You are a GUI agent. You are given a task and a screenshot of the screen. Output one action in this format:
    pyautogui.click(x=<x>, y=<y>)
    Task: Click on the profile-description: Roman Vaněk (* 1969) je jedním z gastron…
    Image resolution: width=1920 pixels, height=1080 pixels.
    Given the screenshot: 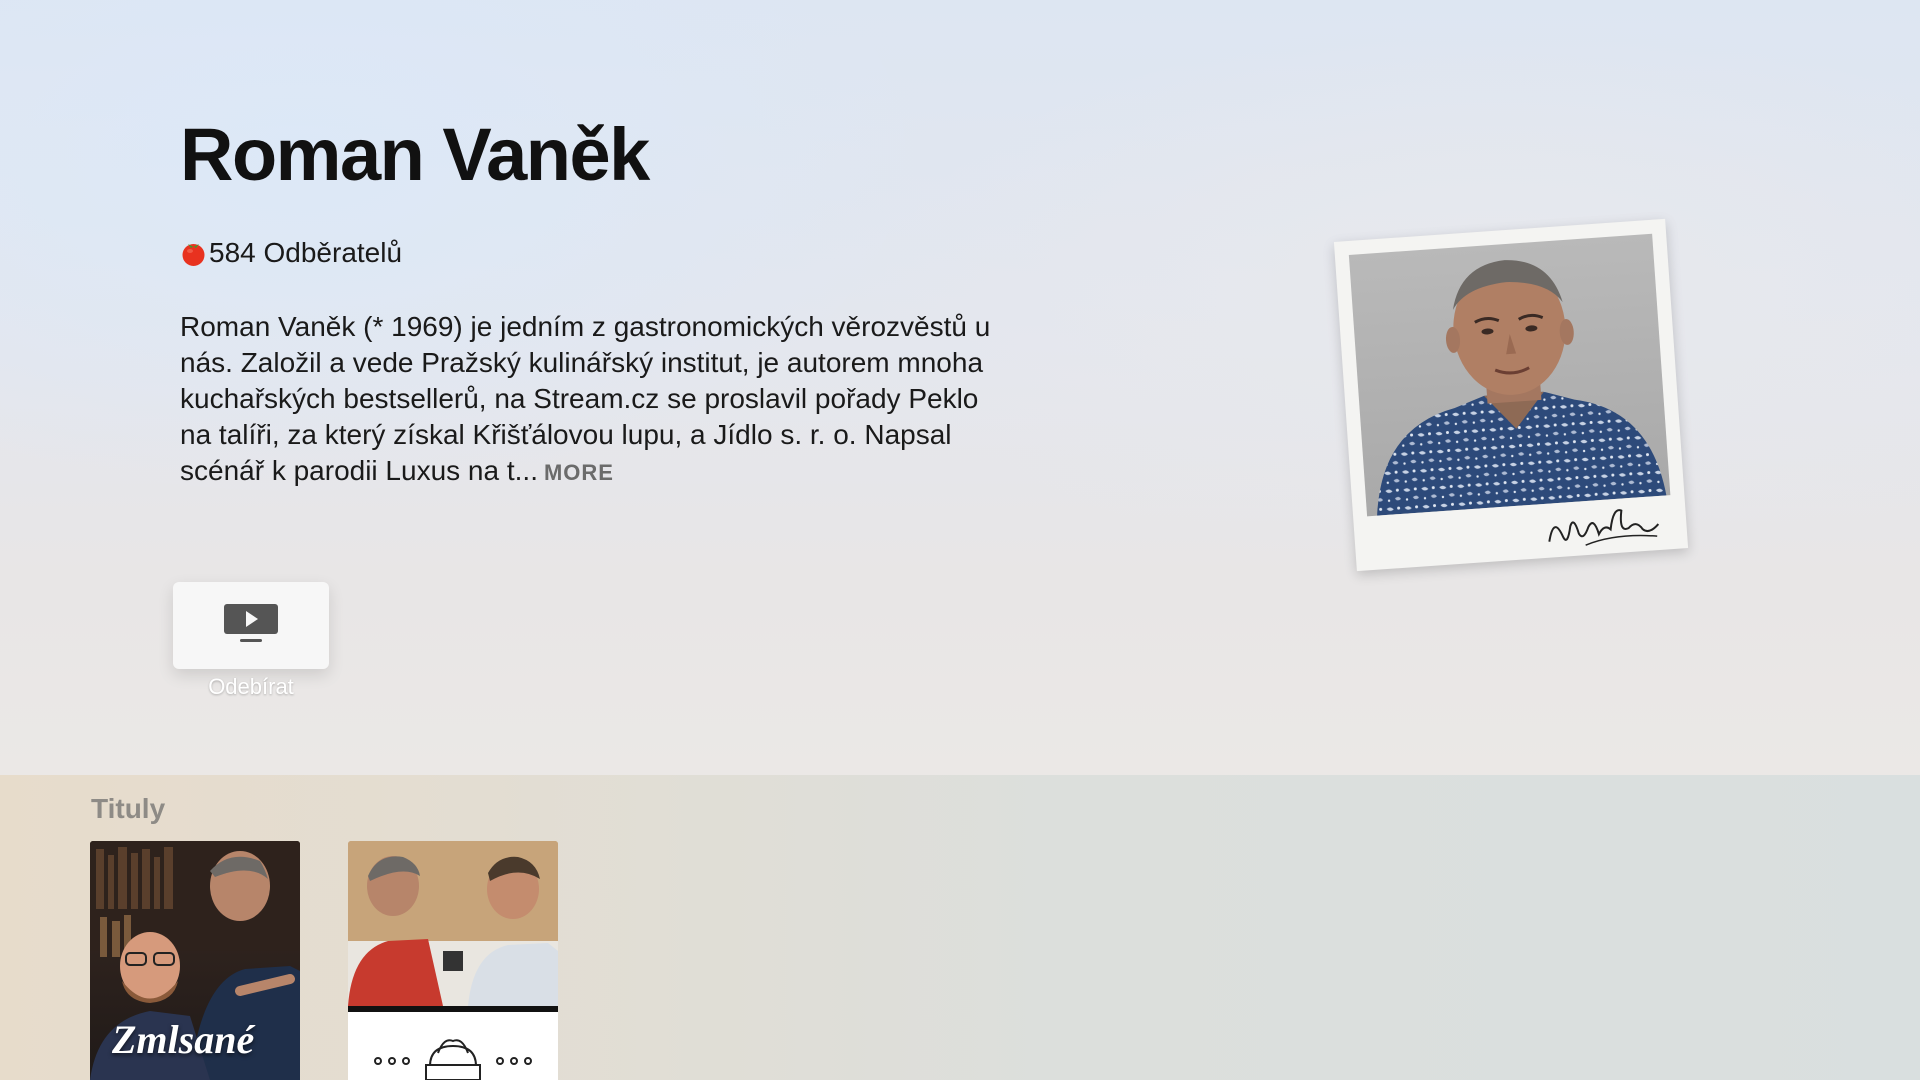 What is the action you would take?
    pyautogui.click(x=590, y=400)
    